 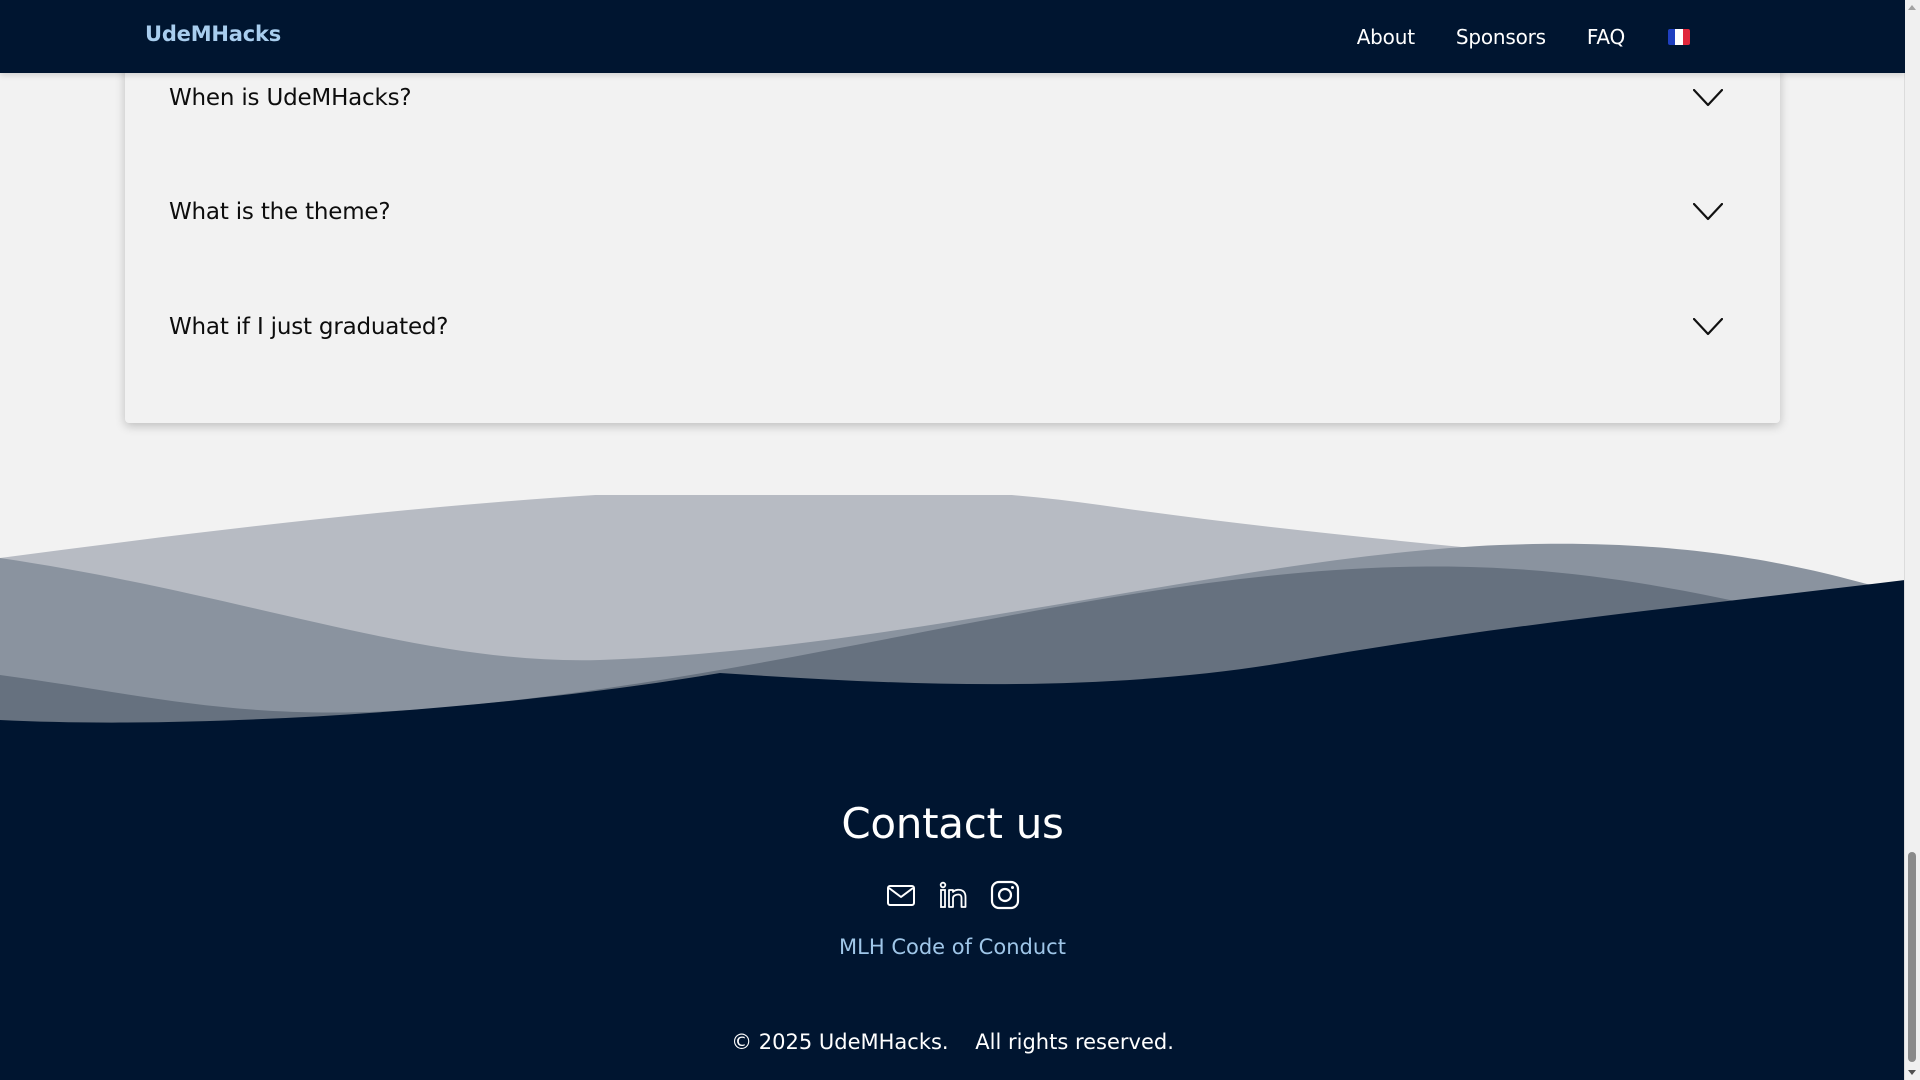 I want to click on nav-link-about: About, so click(x=1386, y=37).